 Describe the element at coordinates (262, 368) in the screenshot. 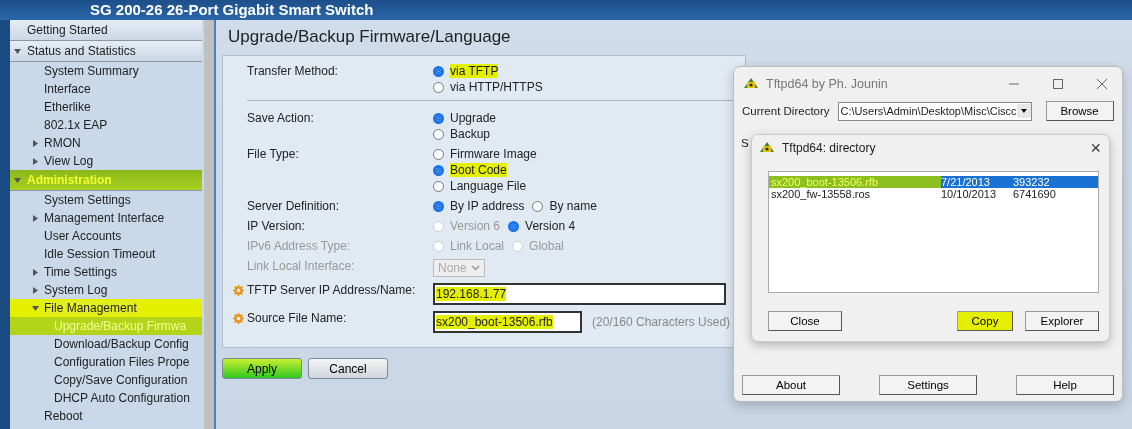

I see `apply-button: Apply` at that location.